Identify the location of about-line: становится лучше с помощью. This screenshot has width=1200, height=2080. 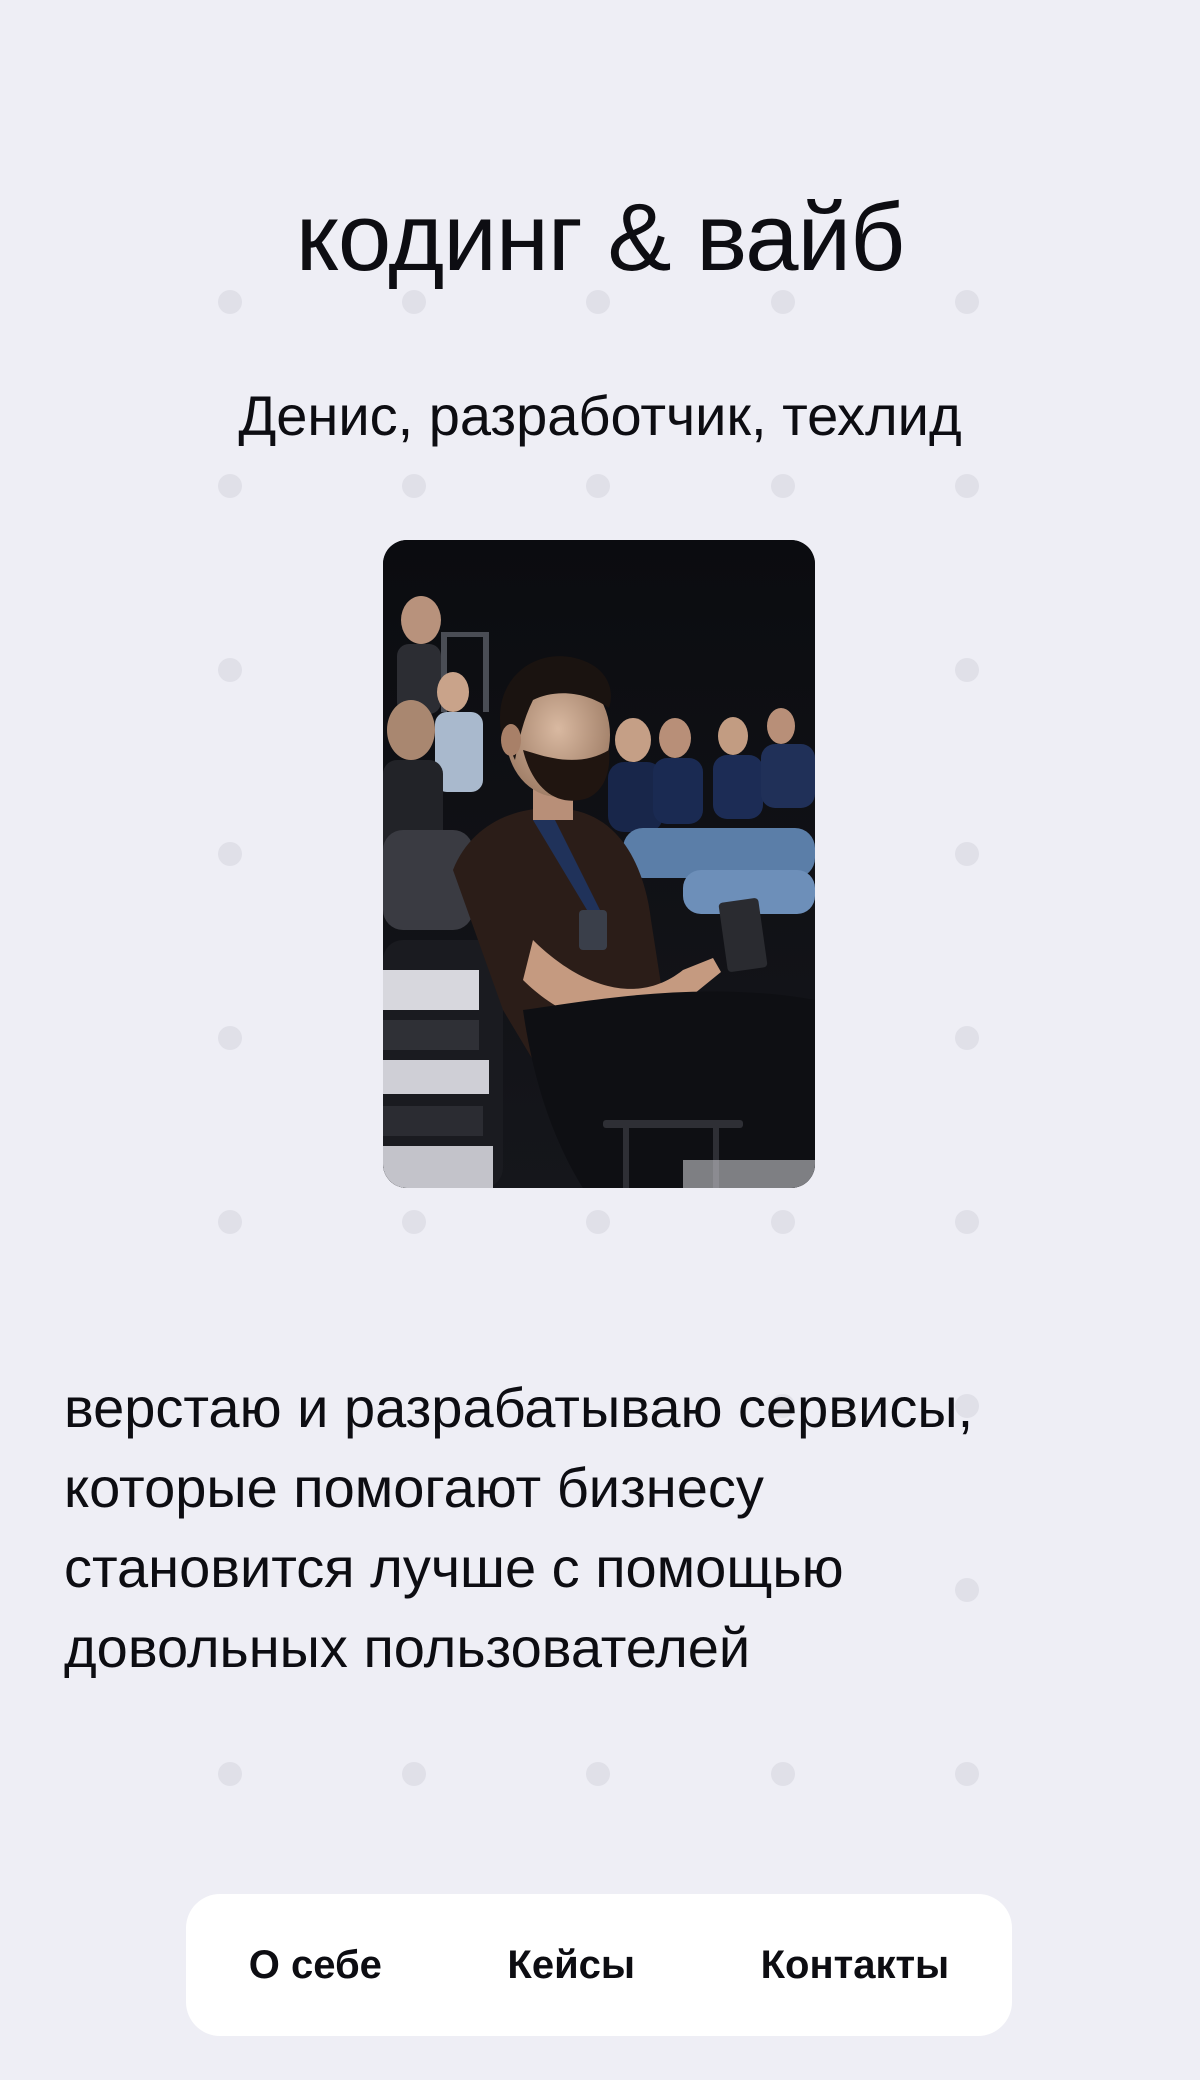
(454, 1567).